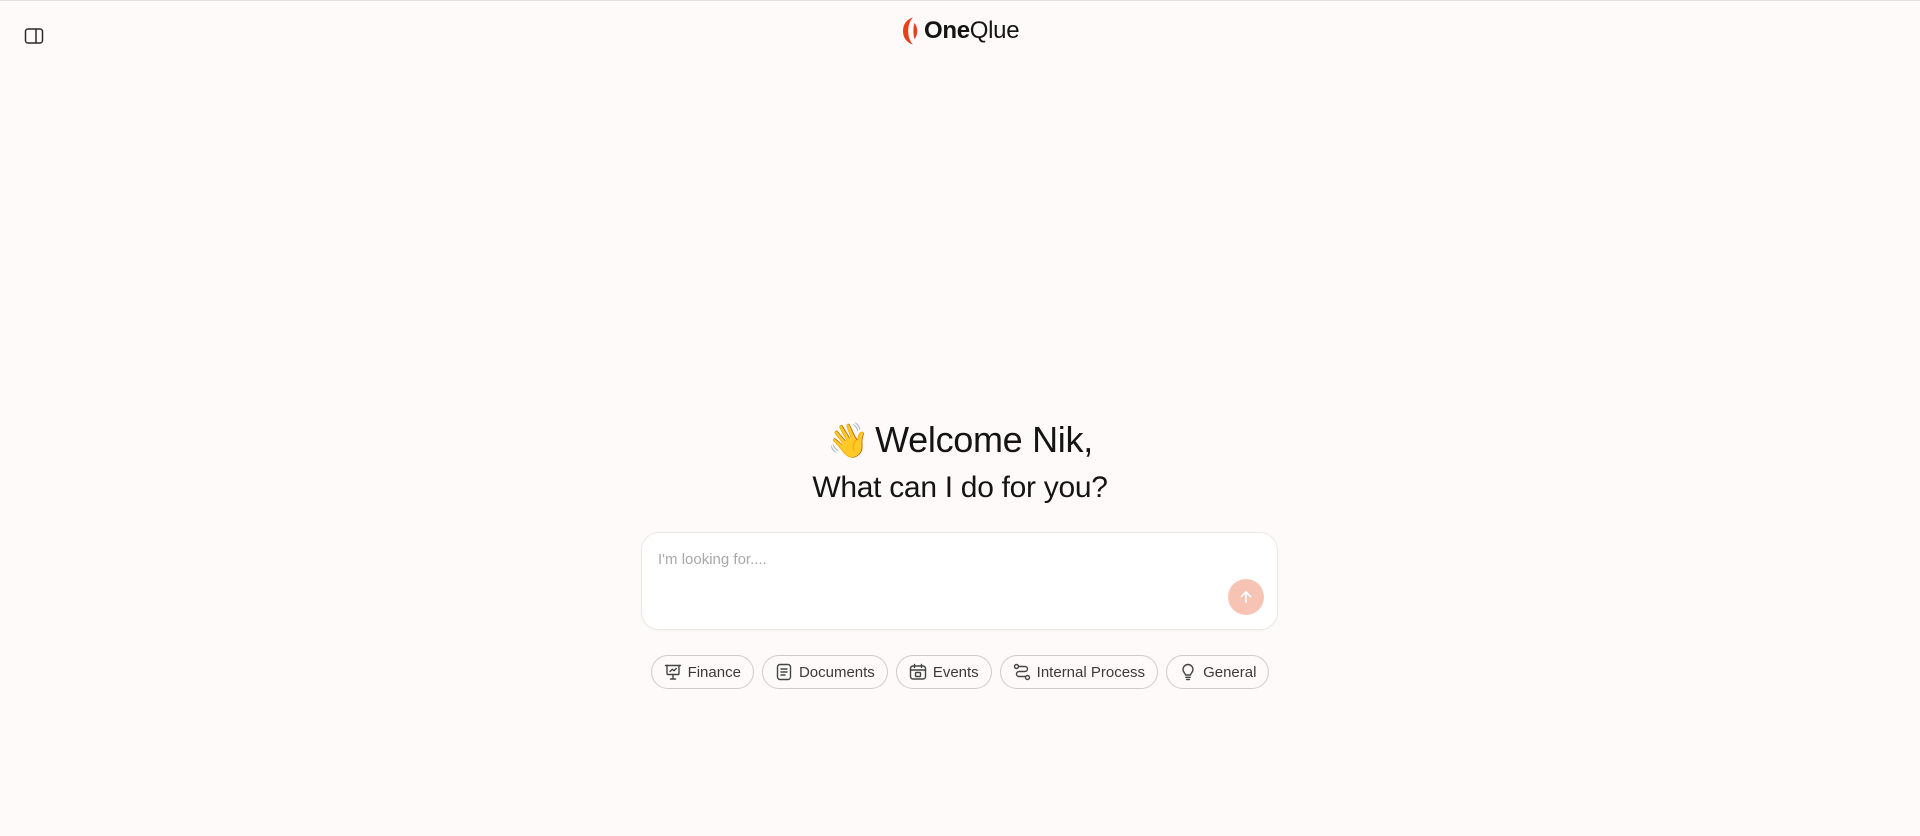  What do you see at coordinates (848, 441) in the screenshot?
I see `waving-hand-icon: 👋` at bounding box center [848, 441].